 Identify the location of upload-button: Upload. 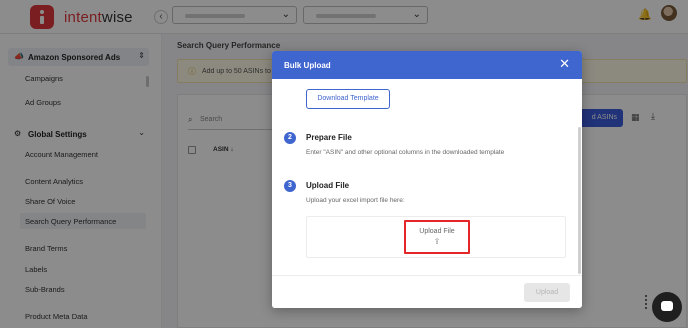
(547, 292).